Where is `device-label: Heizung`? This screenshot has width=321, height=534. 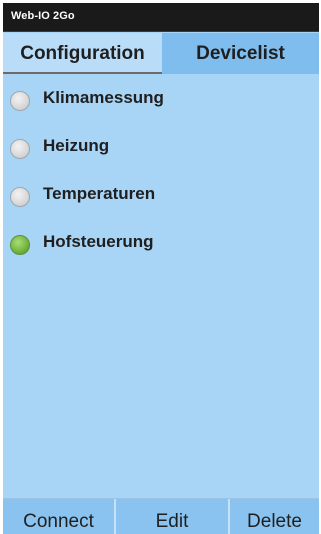 device-label: Heizung is located at coordinates (76, 145).